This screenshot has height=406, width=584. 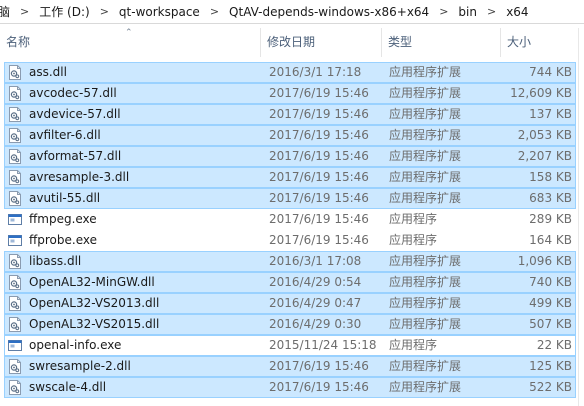 I want to click on breadcrumb-bin: bin, so click(x=467, y=12).